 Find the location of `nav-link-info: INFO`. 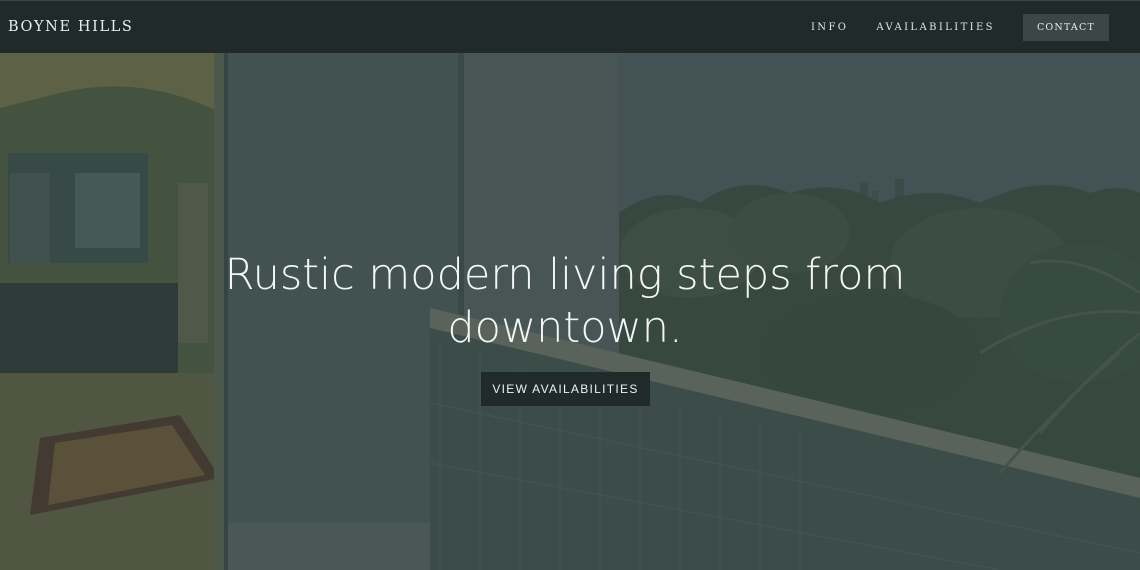

nav-link-info: INFO is located at coordinates (829, 27).